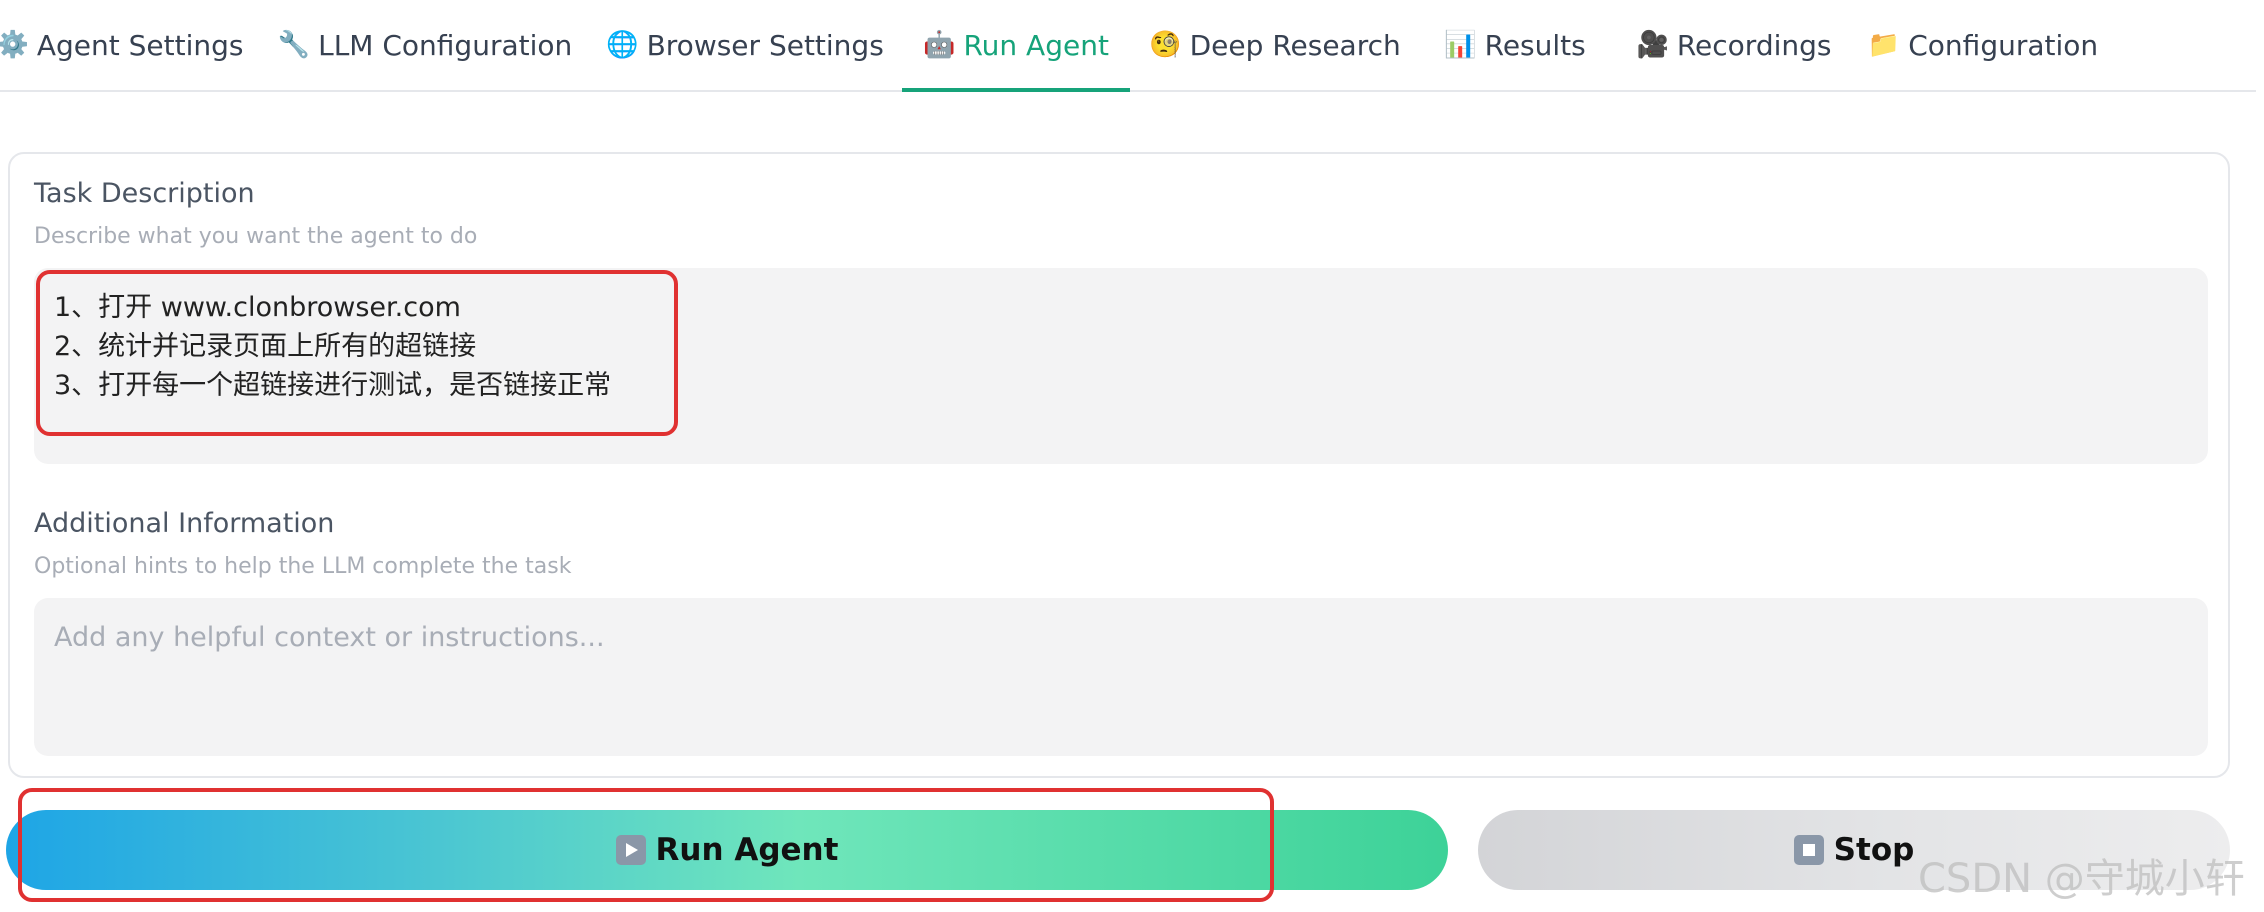  What do you see at coordinates (445, 45) in the screenshot?
I see `tab-label: LLM Configuration` at bounding box center [445, 45].